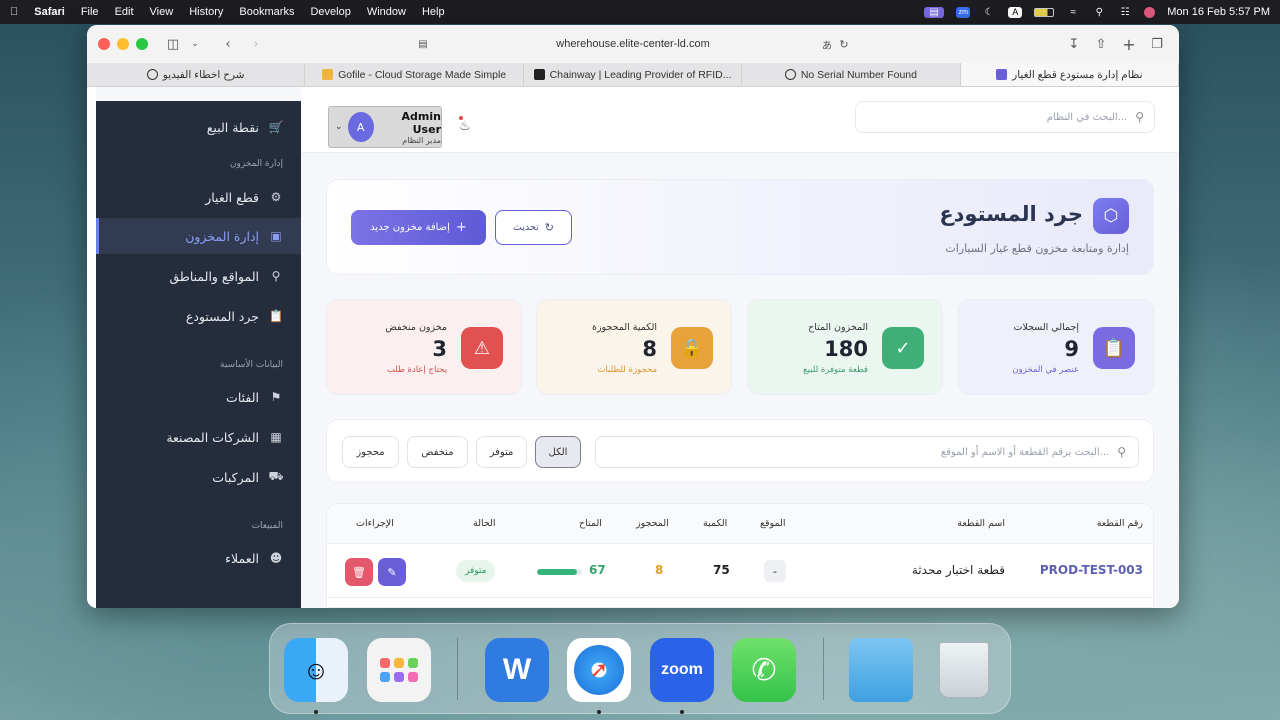  Describe the element at coordinates (1091, 570) in the screenshot. I see `cell-part-number: PROD-TEST-003` at that location.